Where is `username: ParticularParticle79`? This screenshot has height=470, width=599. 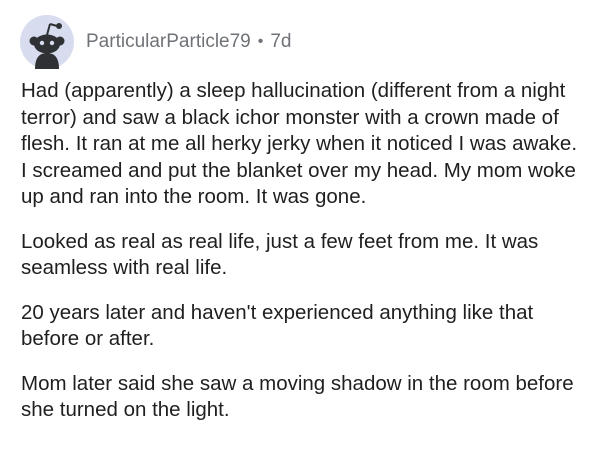
username: ParticularParticle79 is located at coordinates (168, 42).